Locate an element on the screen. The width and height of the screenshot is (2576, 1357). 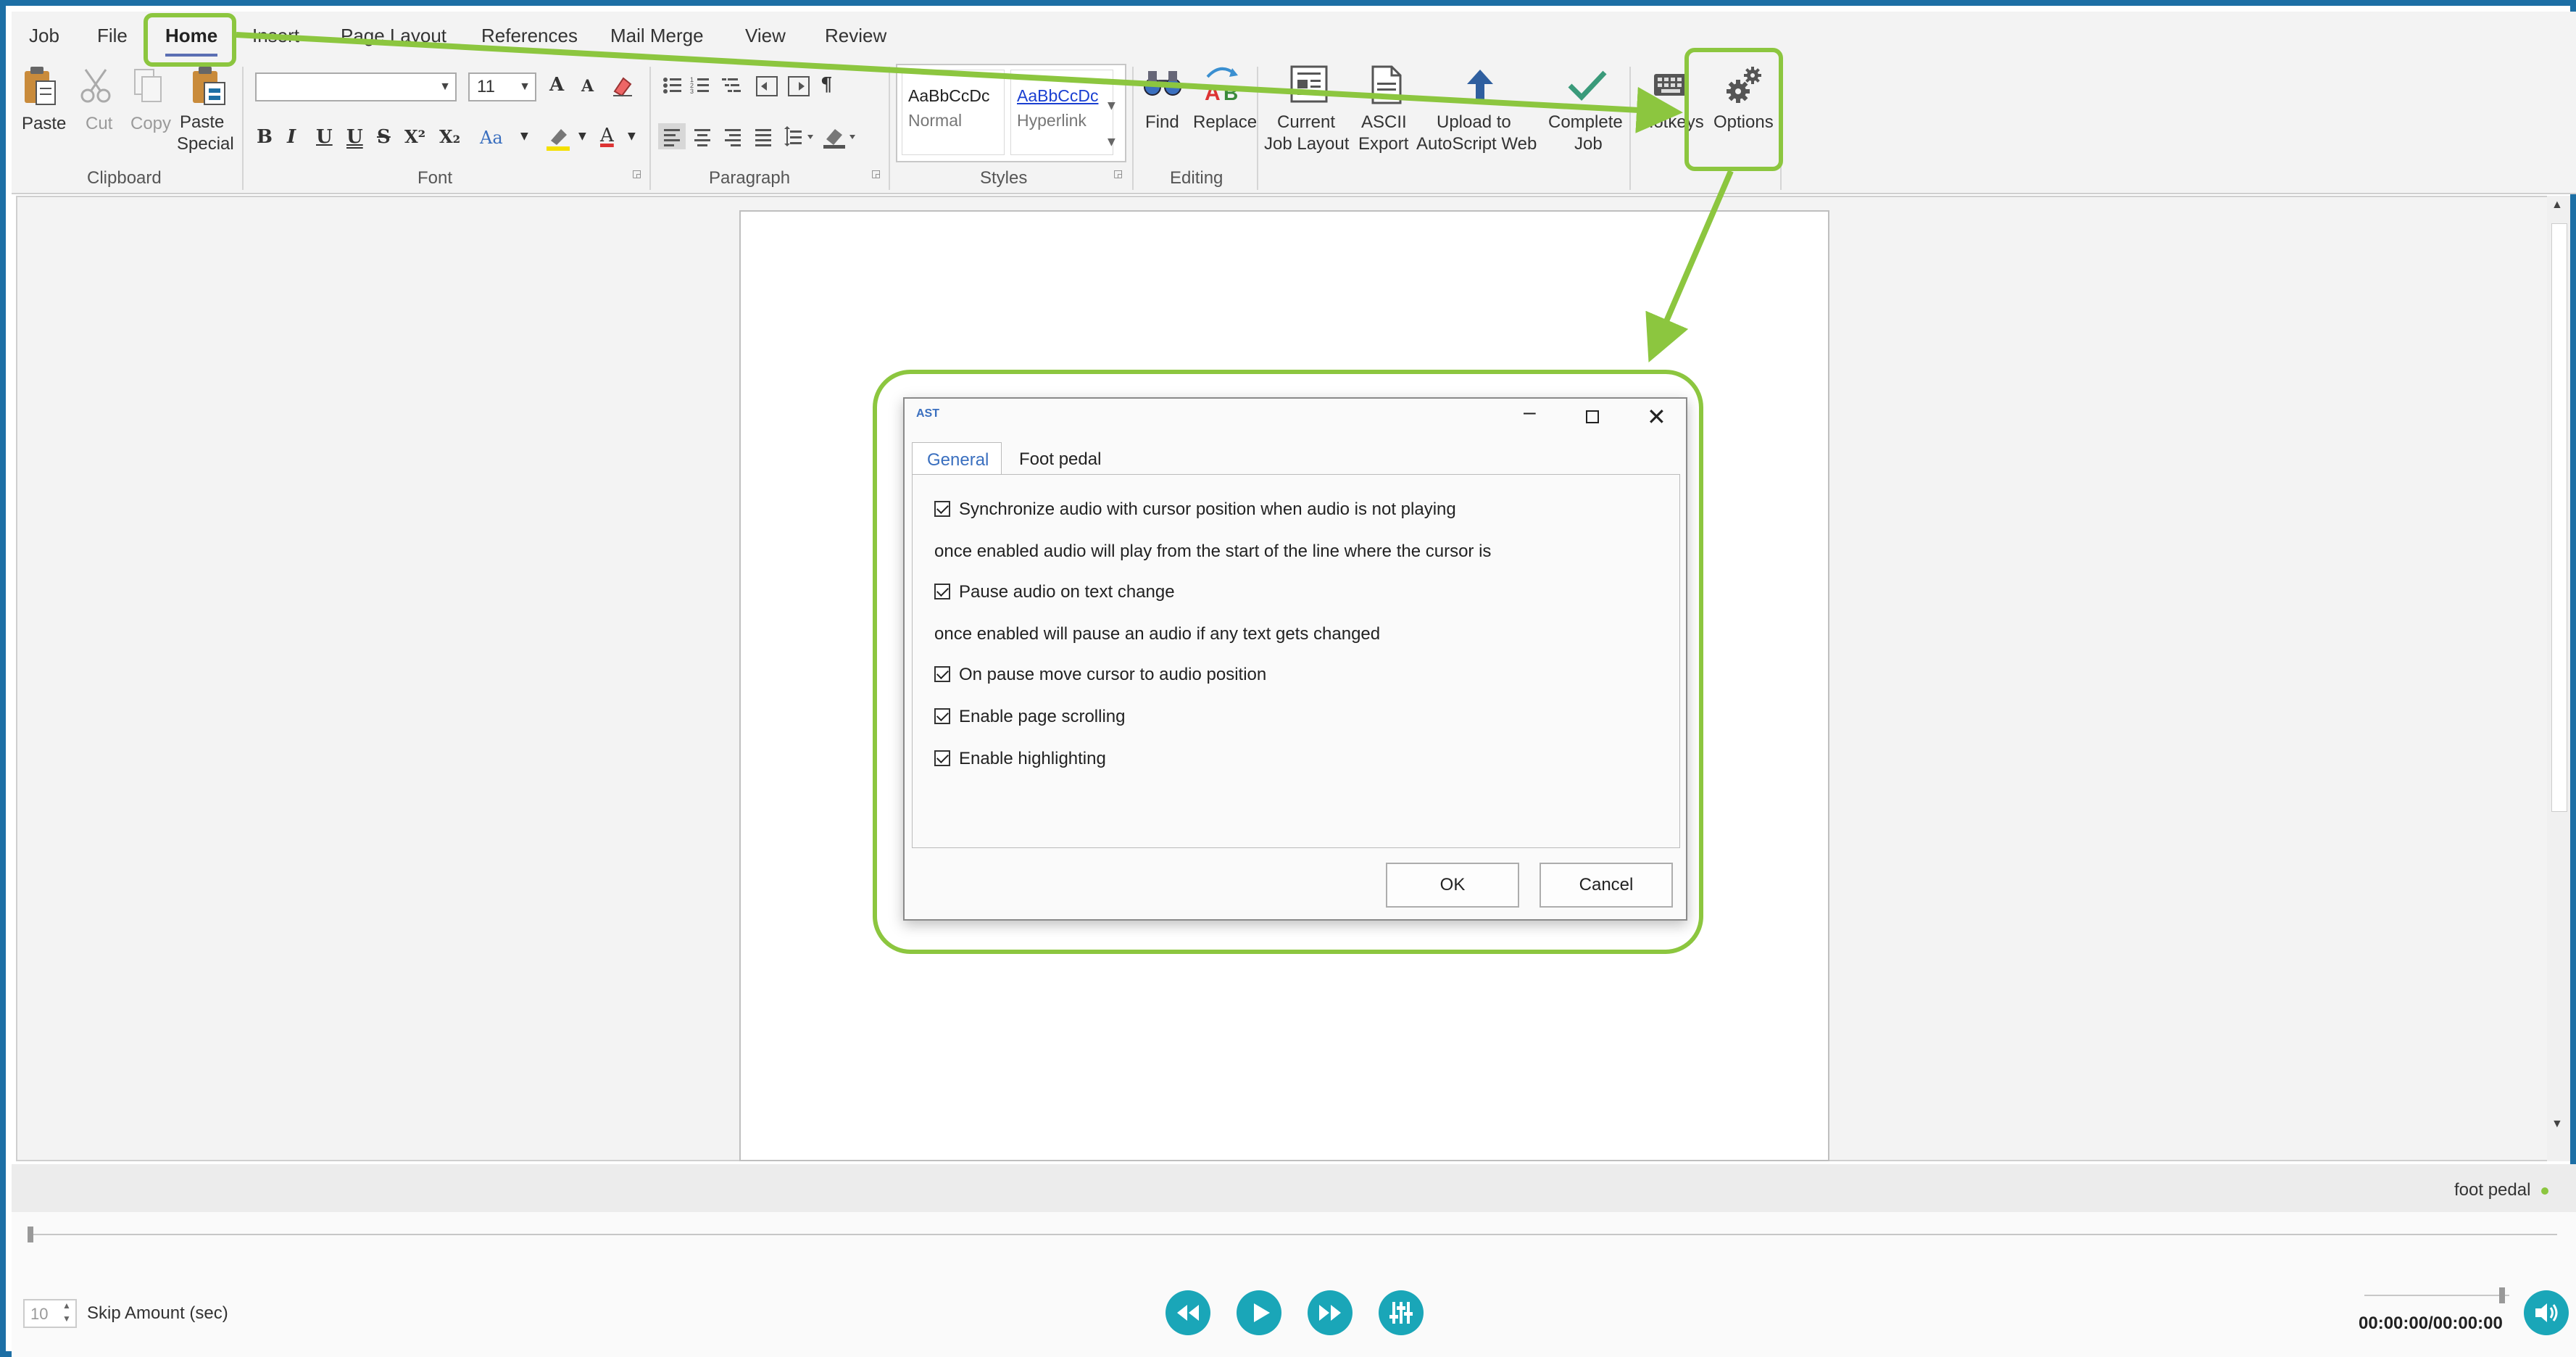
arrow-home-to-options is located at coordinates (959, 82).